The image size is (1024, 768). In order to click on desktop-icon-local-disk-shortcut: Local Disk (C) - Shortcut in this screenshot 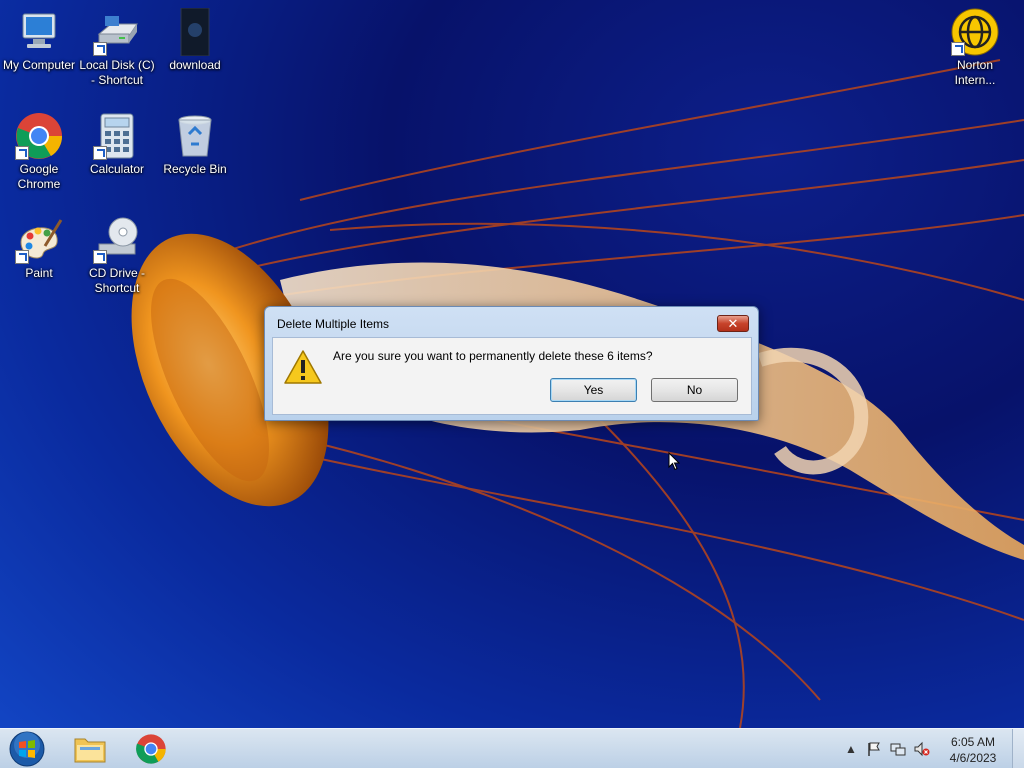, I will do `click(117, 48)`.